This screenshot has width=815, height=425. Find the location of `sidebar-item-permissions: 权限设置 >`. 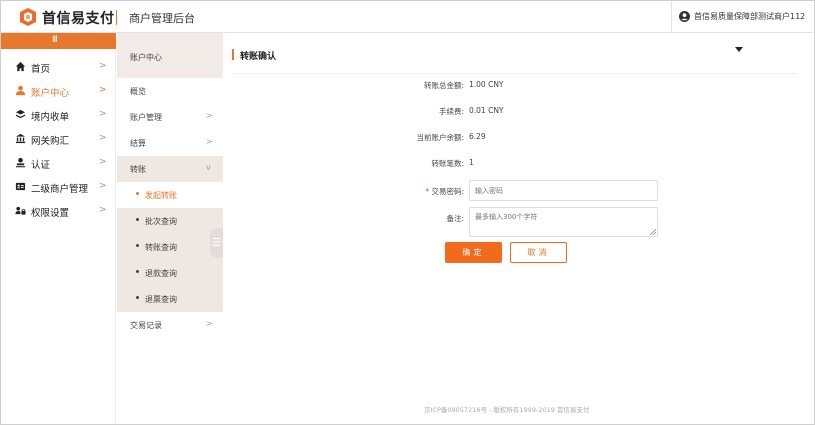

sidebar-item-permissions: 权限设置 > is located at coordinates (58, 211).